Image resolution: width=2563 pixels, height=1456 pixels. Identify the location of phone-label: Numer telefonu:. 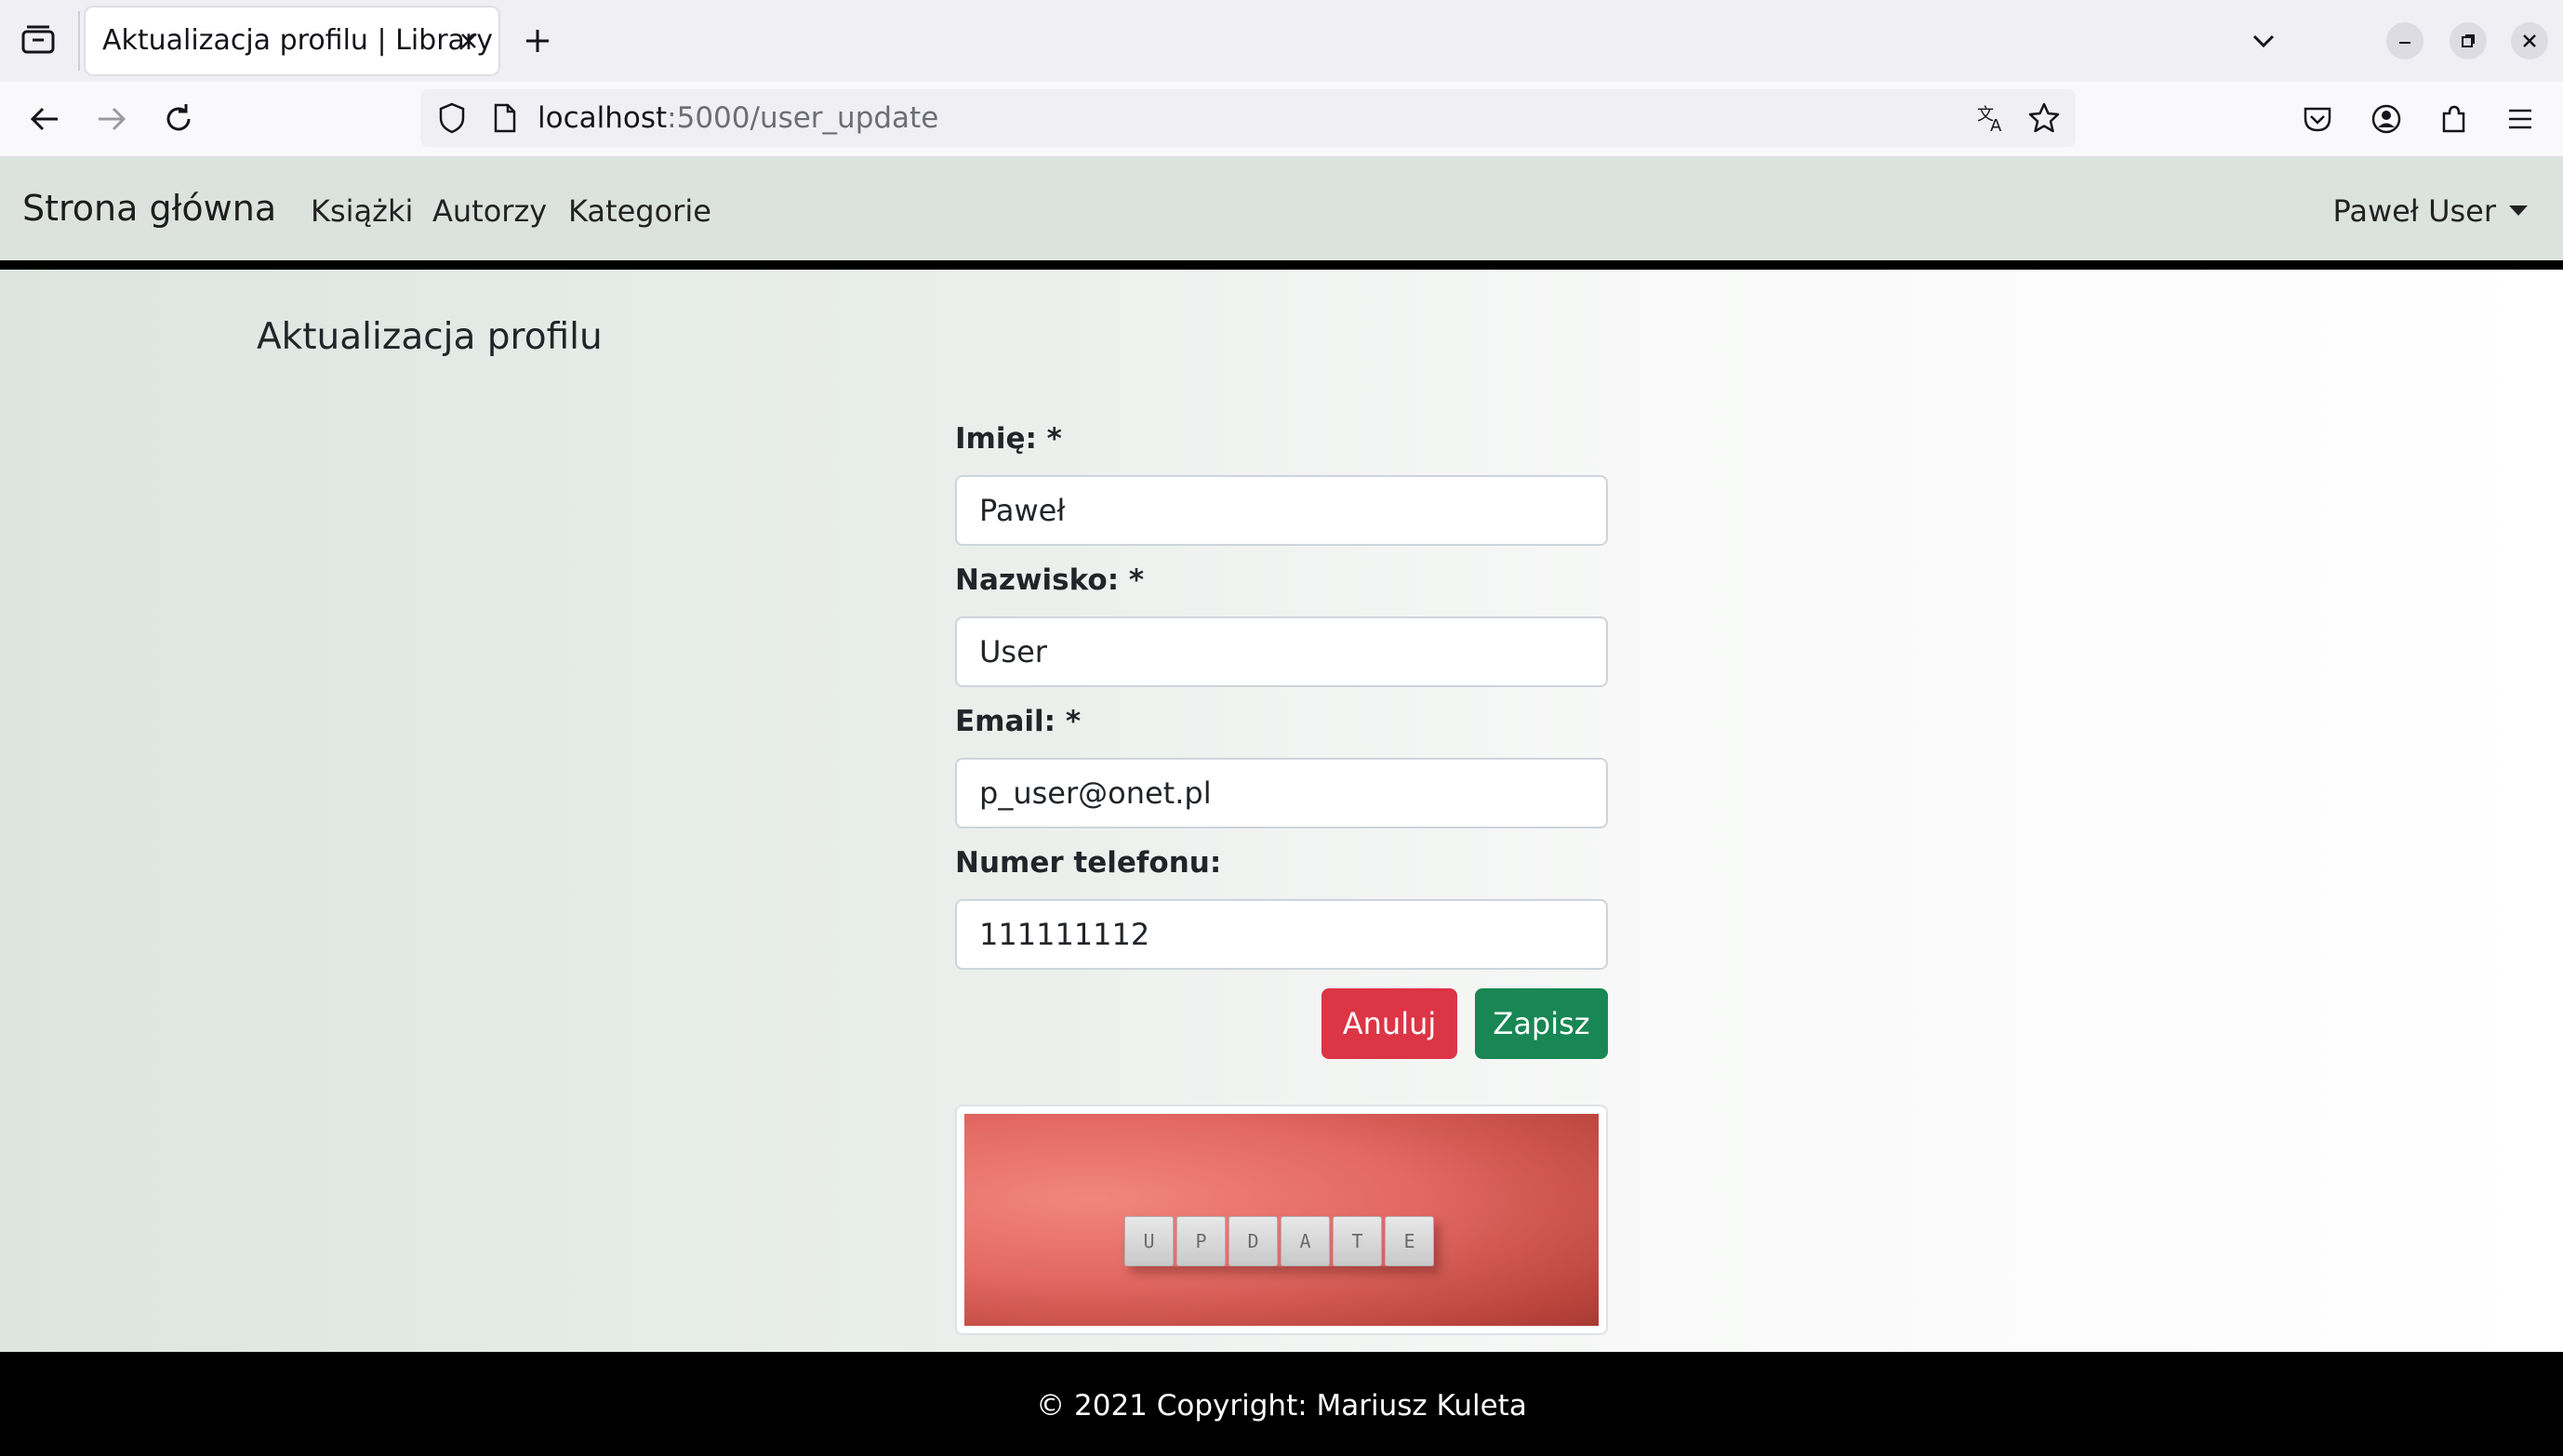
(1088, 863).